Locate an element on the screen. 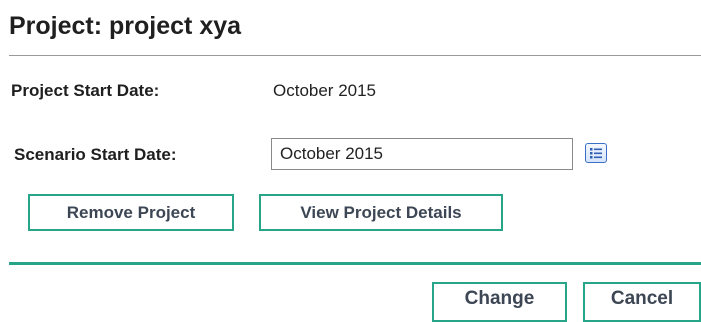 The width and height of the screenshot is (701, 322). date-picker-button is located at coordinates (596, 153).